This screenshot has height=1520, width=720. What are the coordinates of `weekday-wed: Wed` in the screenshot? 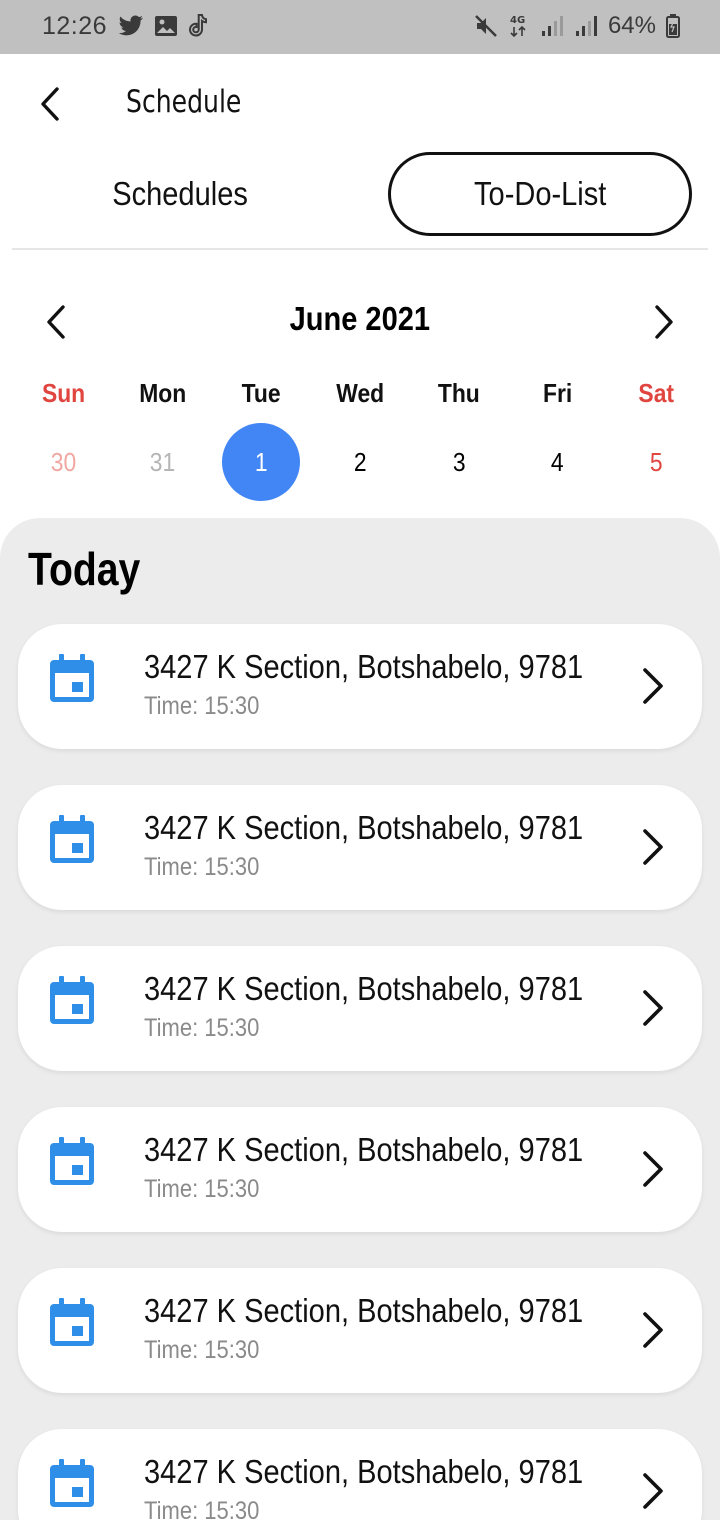 It's located at (360, 393).